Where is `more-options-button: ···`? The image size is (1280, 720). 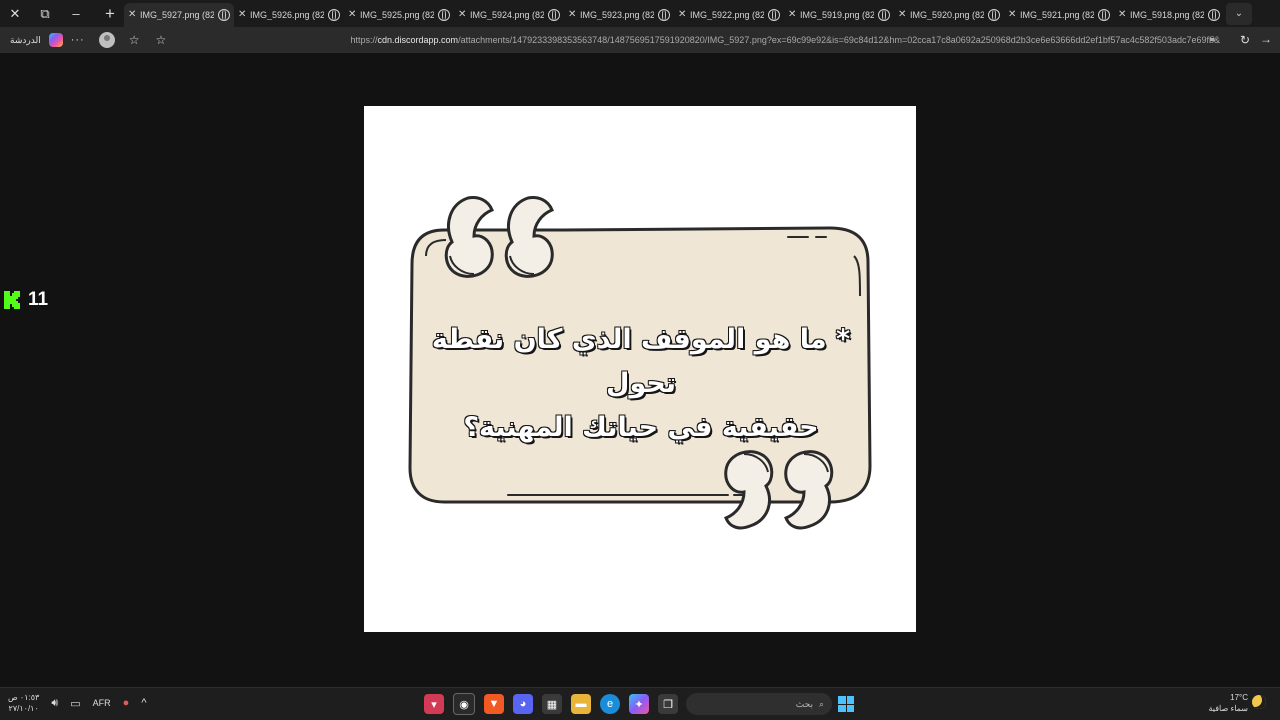
more-options-button: ··· is located at coordinates (78, 40).